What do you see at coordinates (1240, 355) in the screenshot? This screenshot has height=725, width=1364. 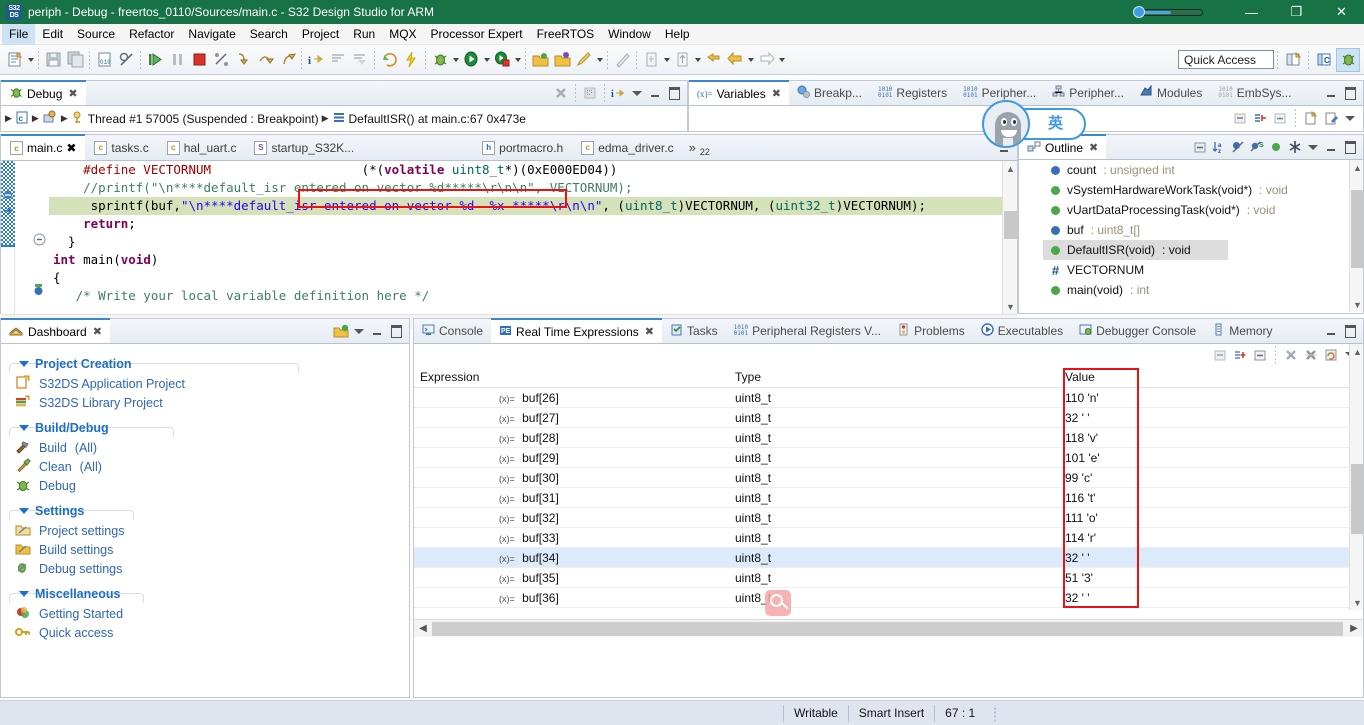 I see `add-expression-icon` at bounding box center [1240, 355].